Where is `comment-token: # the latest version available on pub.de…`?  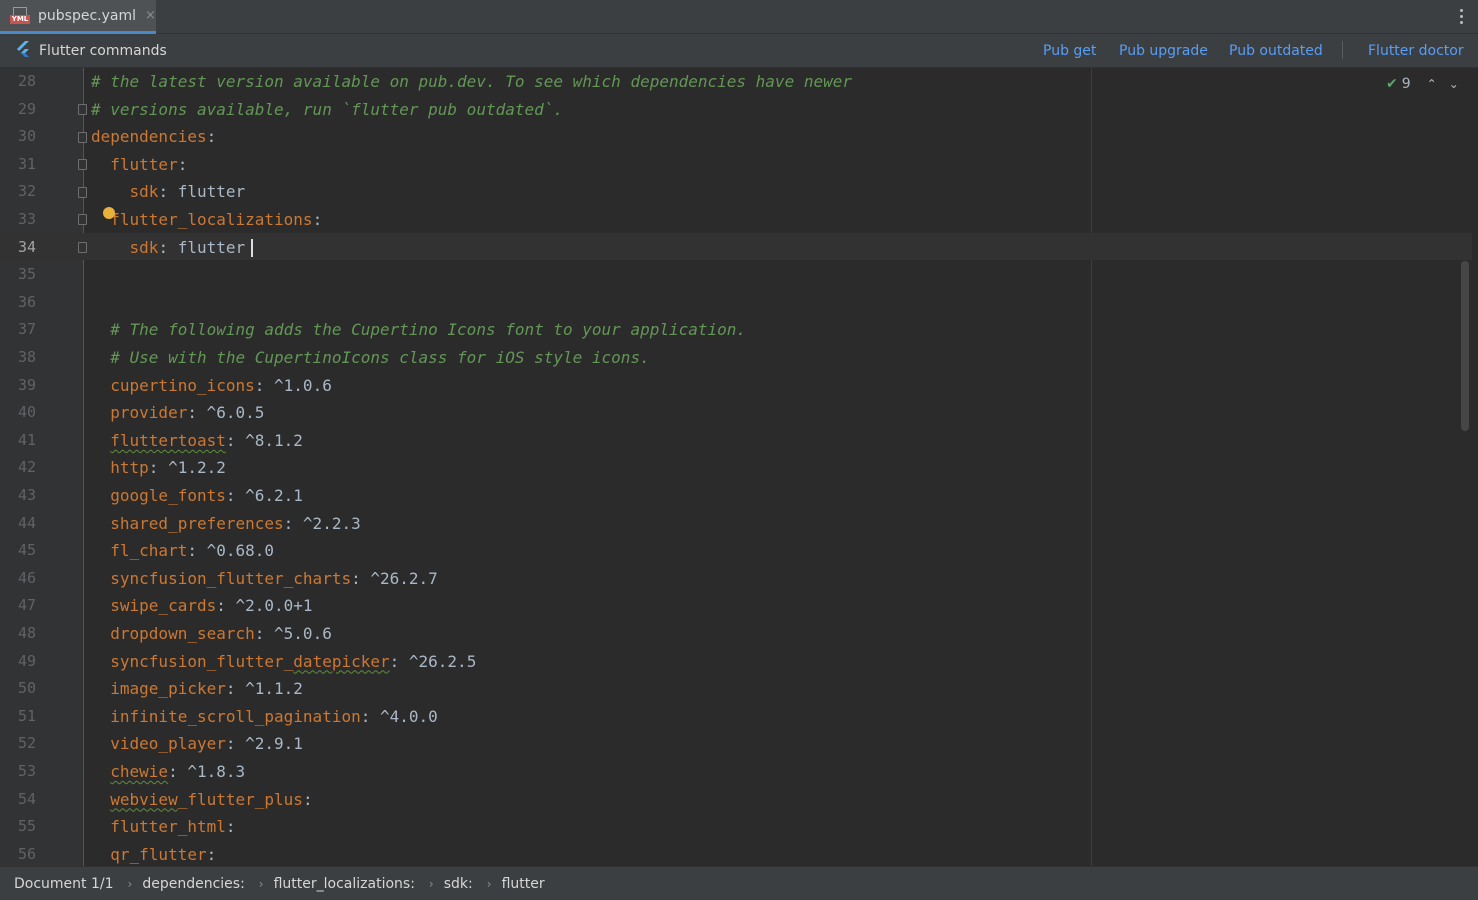
comment-token: # the latest version available on pub.de… is located at coordinates (471, 81).